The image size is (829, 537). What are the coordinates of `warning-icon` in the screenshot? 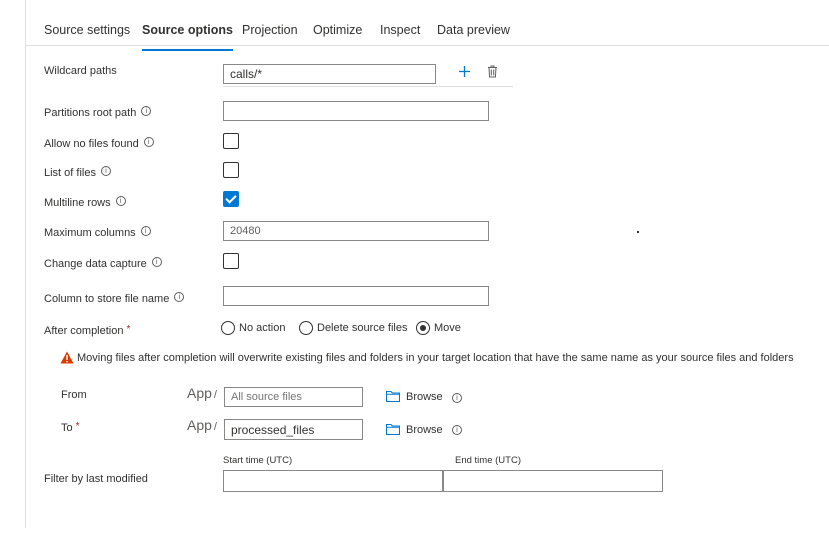 It's located at (67, 357).